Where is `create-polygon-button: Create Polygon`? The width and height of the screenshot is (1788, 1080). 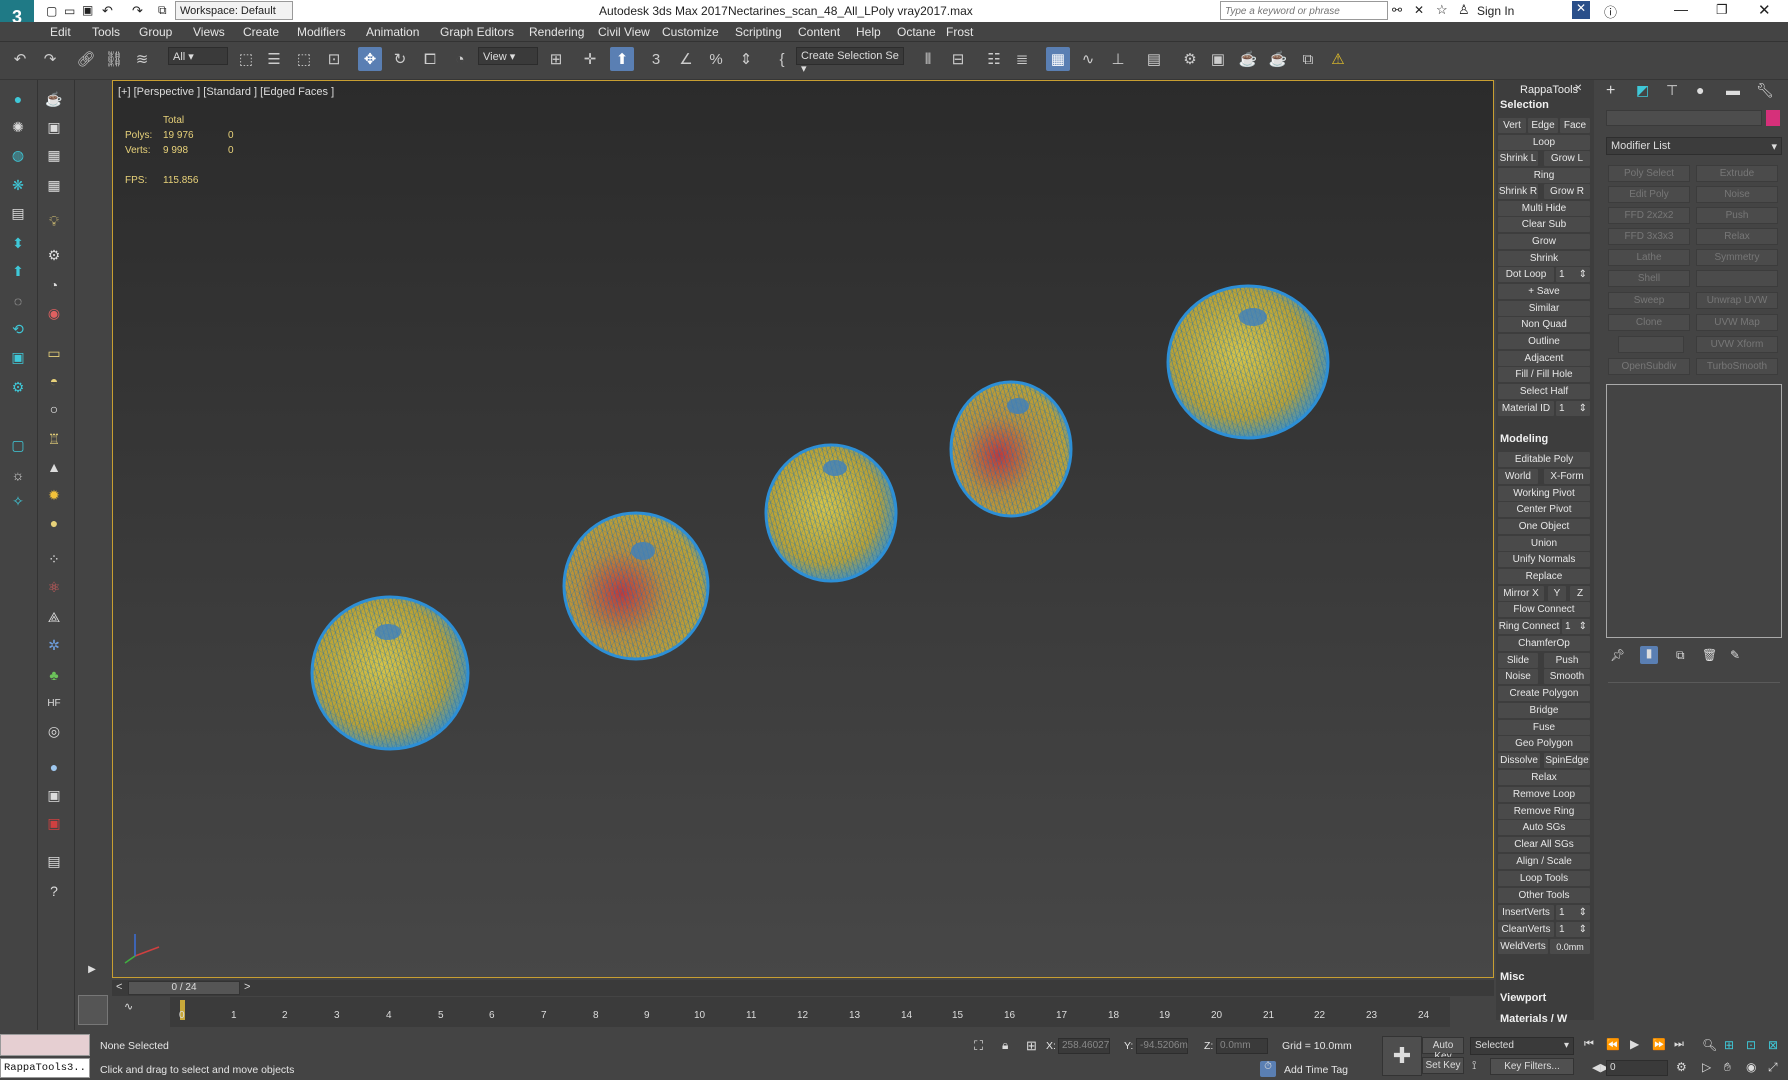 create-polygon-button: Create Polygon is located at coordinates (1544, 693).